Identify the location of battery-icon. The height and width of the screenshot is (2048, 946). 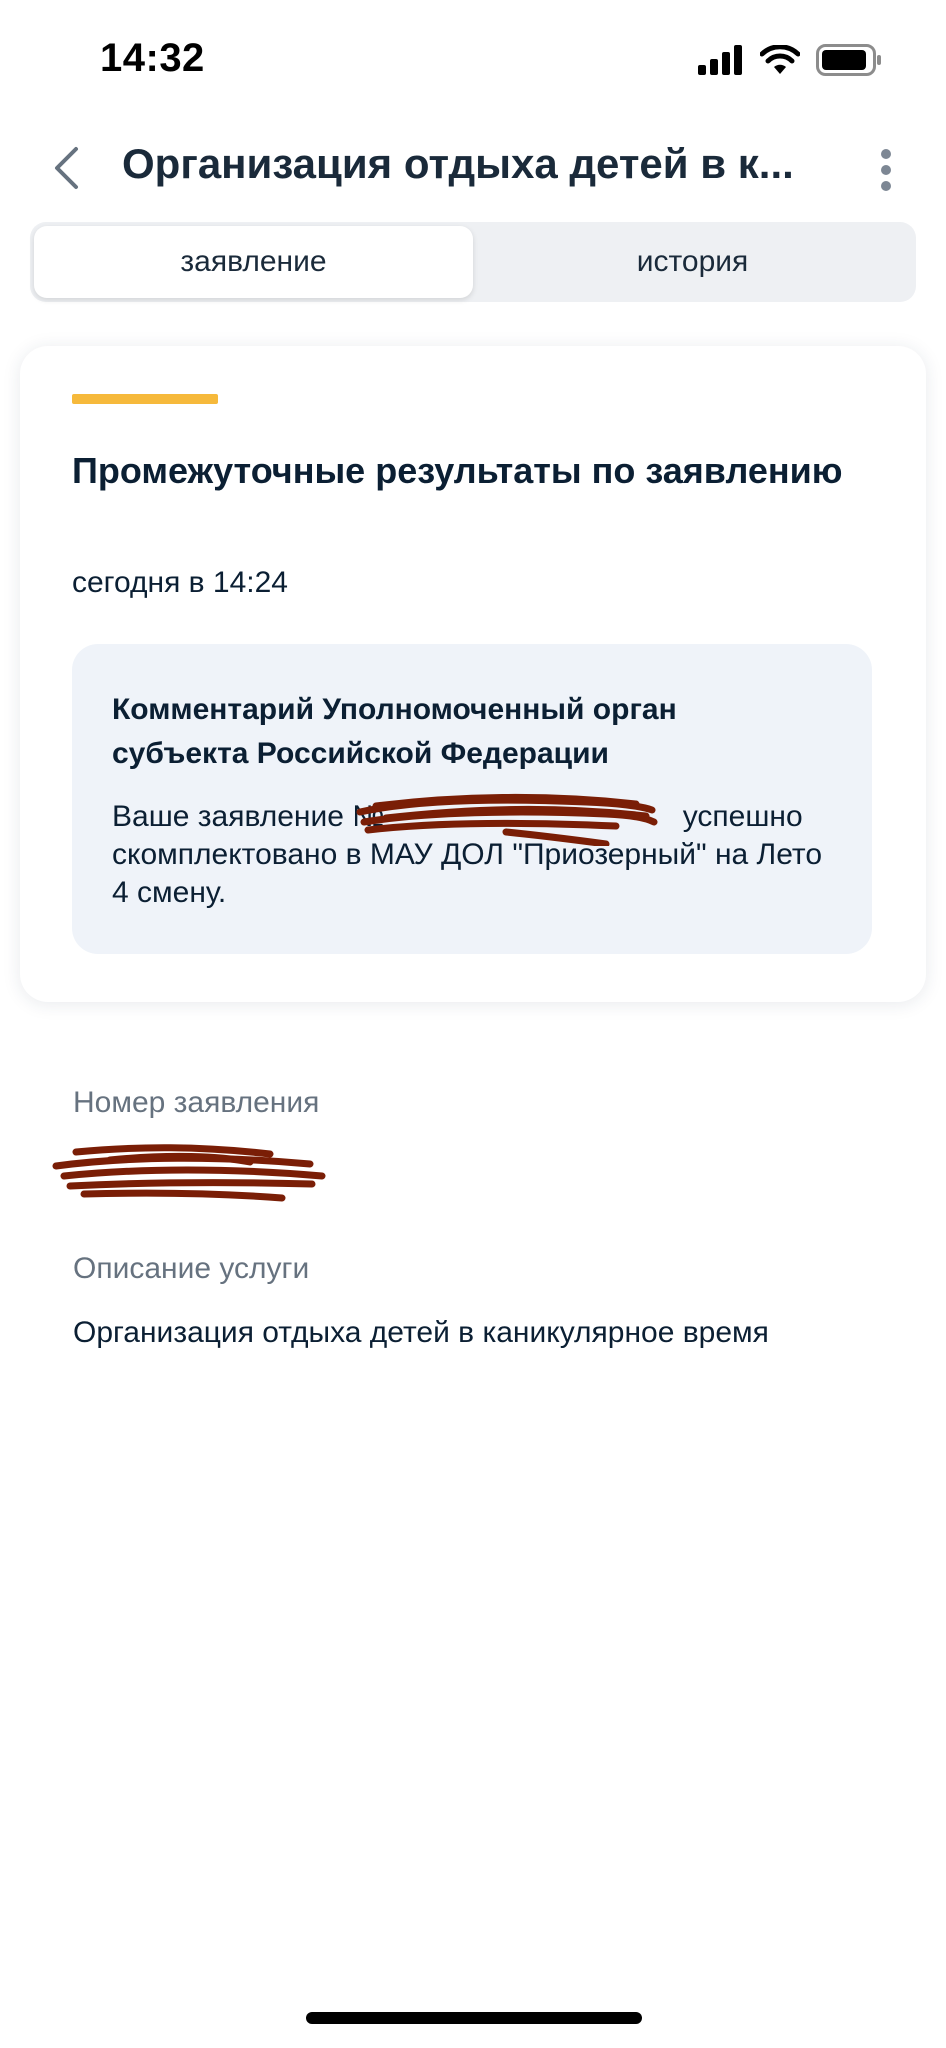
(848, 60).